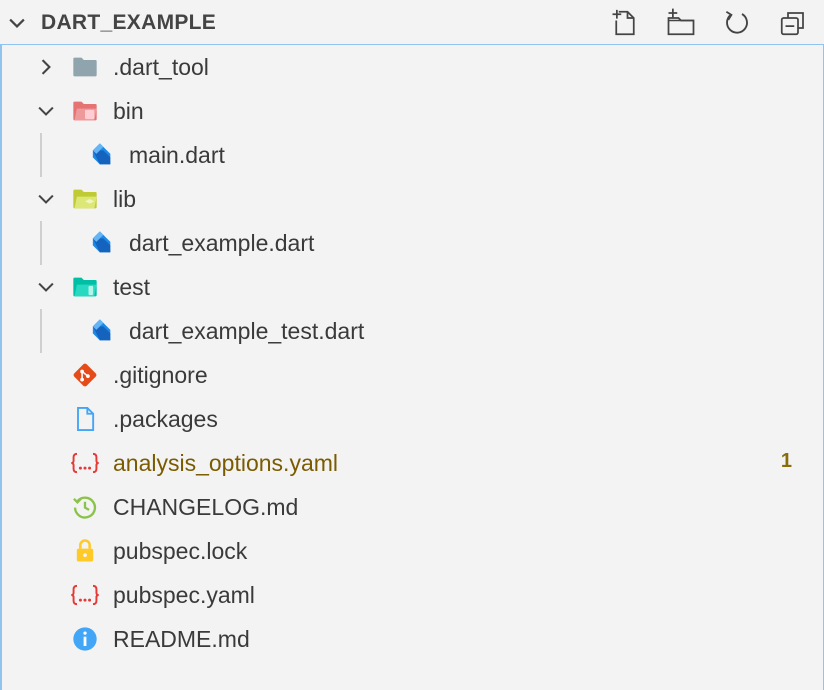 This screenshot has height=690, width=824. Describe the element at coordinates (85, 507) in the screenshot. I see `changelog-icon` at that location.